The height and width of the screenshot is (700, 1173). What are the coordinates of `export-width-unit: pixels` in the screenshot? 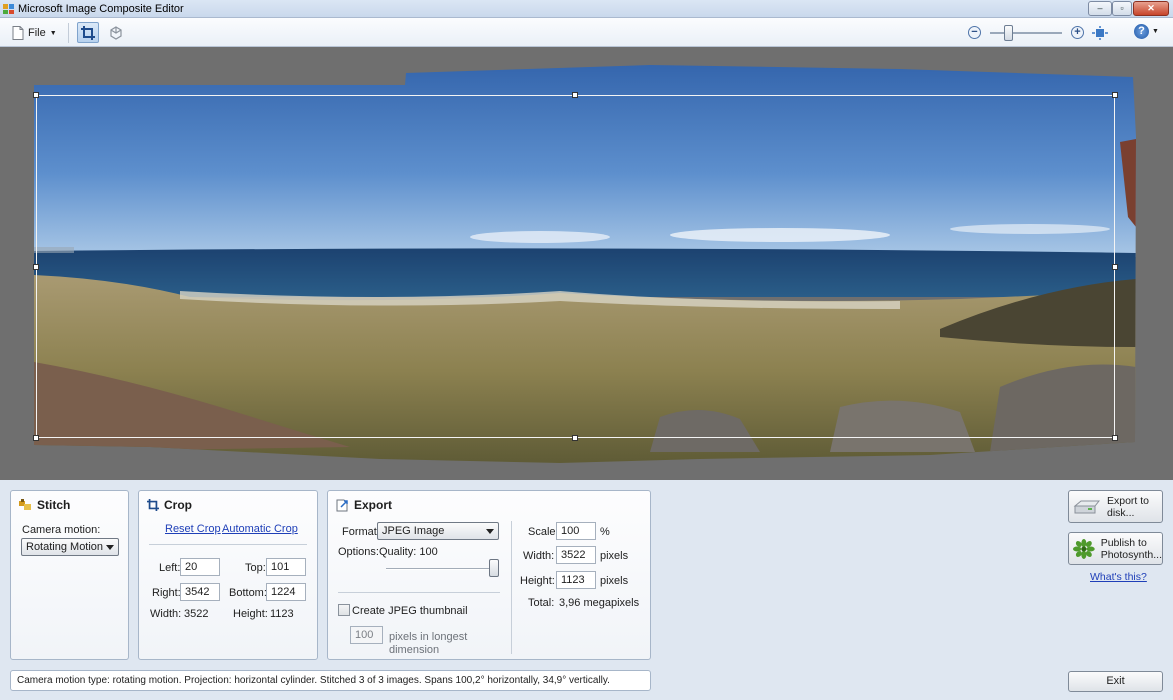 It's located at (614, 556).